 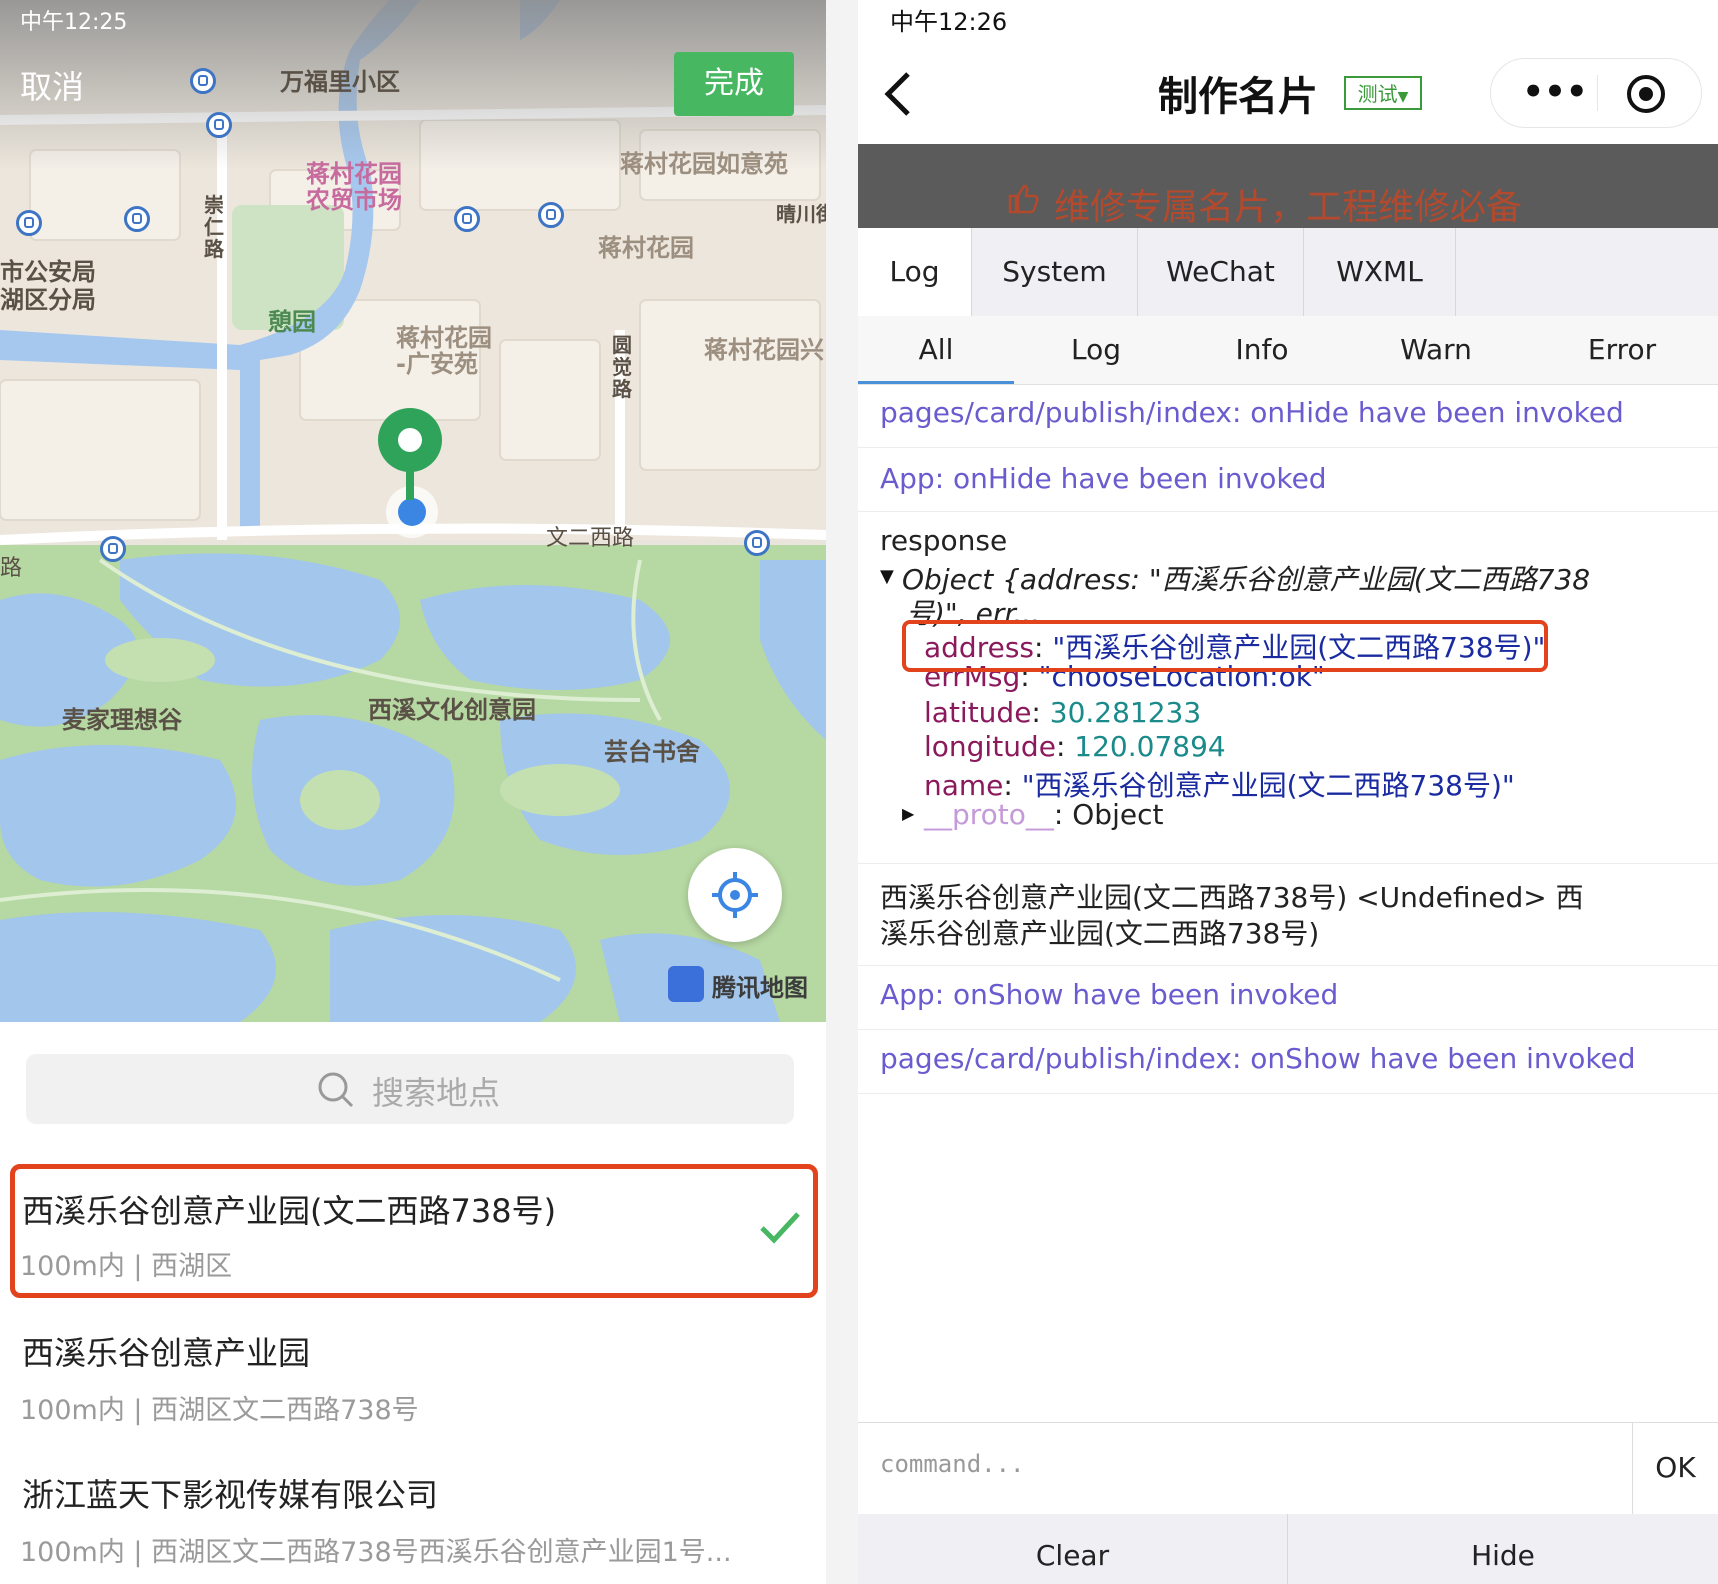 What do you see at coordinates (734, 84) in the screenshot?
I see `done-button: 完成` at bounding box center [734, 84].